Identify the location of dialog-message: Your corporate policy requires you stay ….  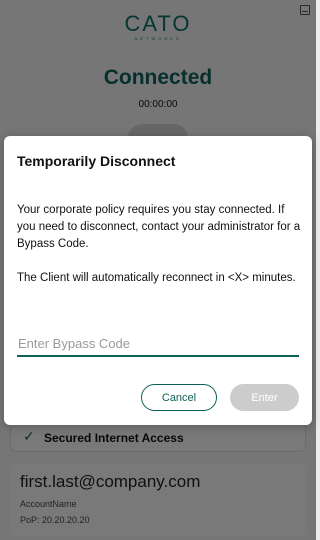
(160, 244).